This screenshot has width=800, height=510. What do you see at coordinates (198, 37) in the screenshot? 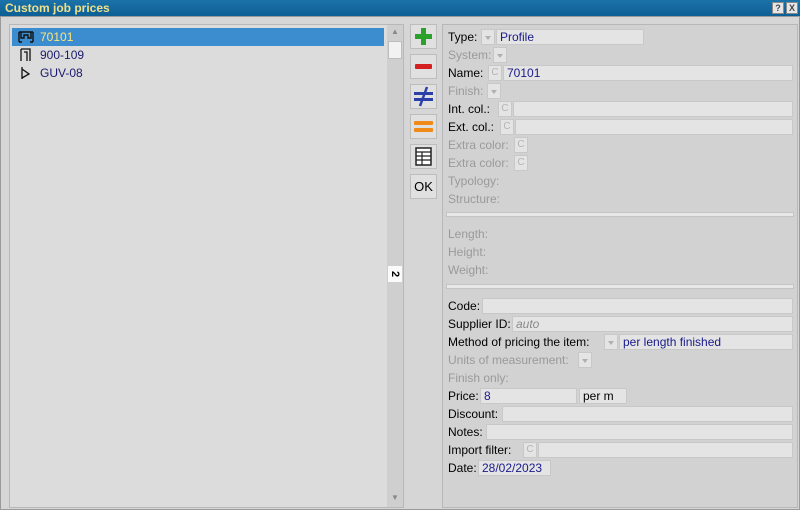
I see `list-item: 70101` at bounding box center [198, 37].